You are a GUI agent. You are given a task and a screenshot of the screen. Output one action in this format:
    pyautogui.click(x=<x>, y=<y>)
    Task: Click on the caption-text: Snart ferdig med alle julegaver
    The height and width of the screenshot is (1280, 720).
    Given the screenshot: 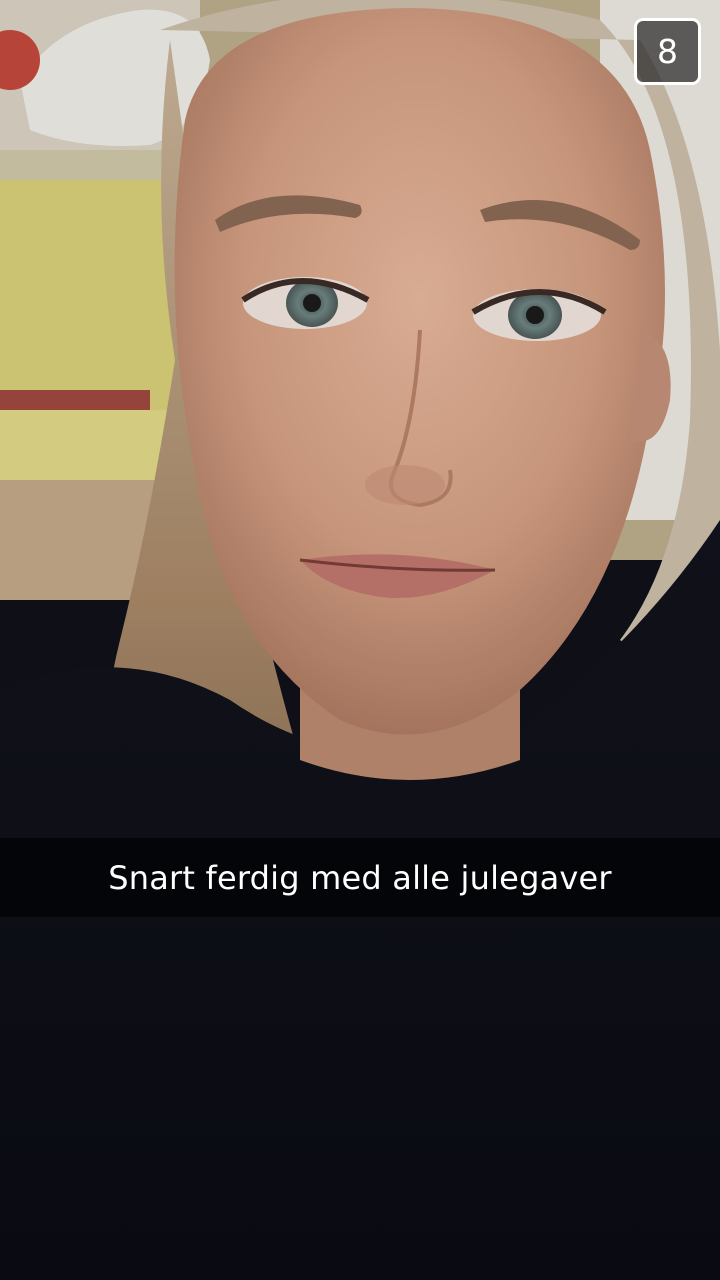 What is the action you would take?
    pyautogui.click(x=360, y=877)
    